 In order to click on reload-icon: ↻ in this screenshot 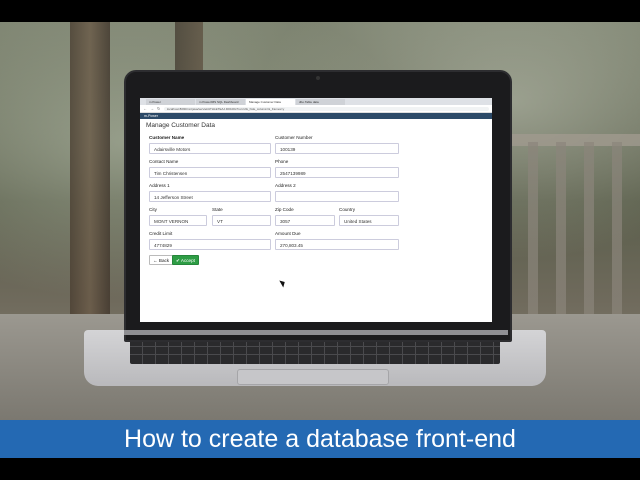, I will do `click(159, 108)`.